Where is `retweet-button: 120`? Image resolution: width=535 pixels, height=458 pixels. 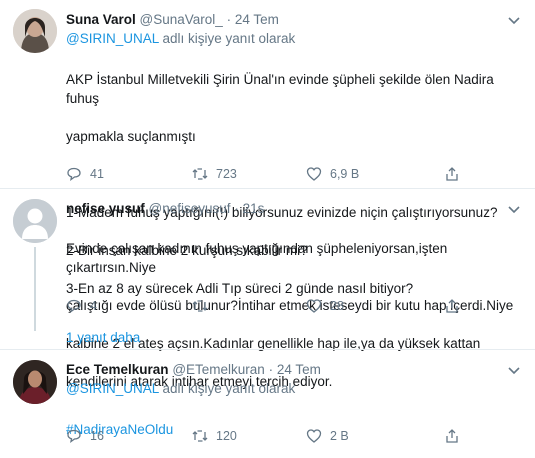 retweet-button: 120 is located at coordinates (214, 436).